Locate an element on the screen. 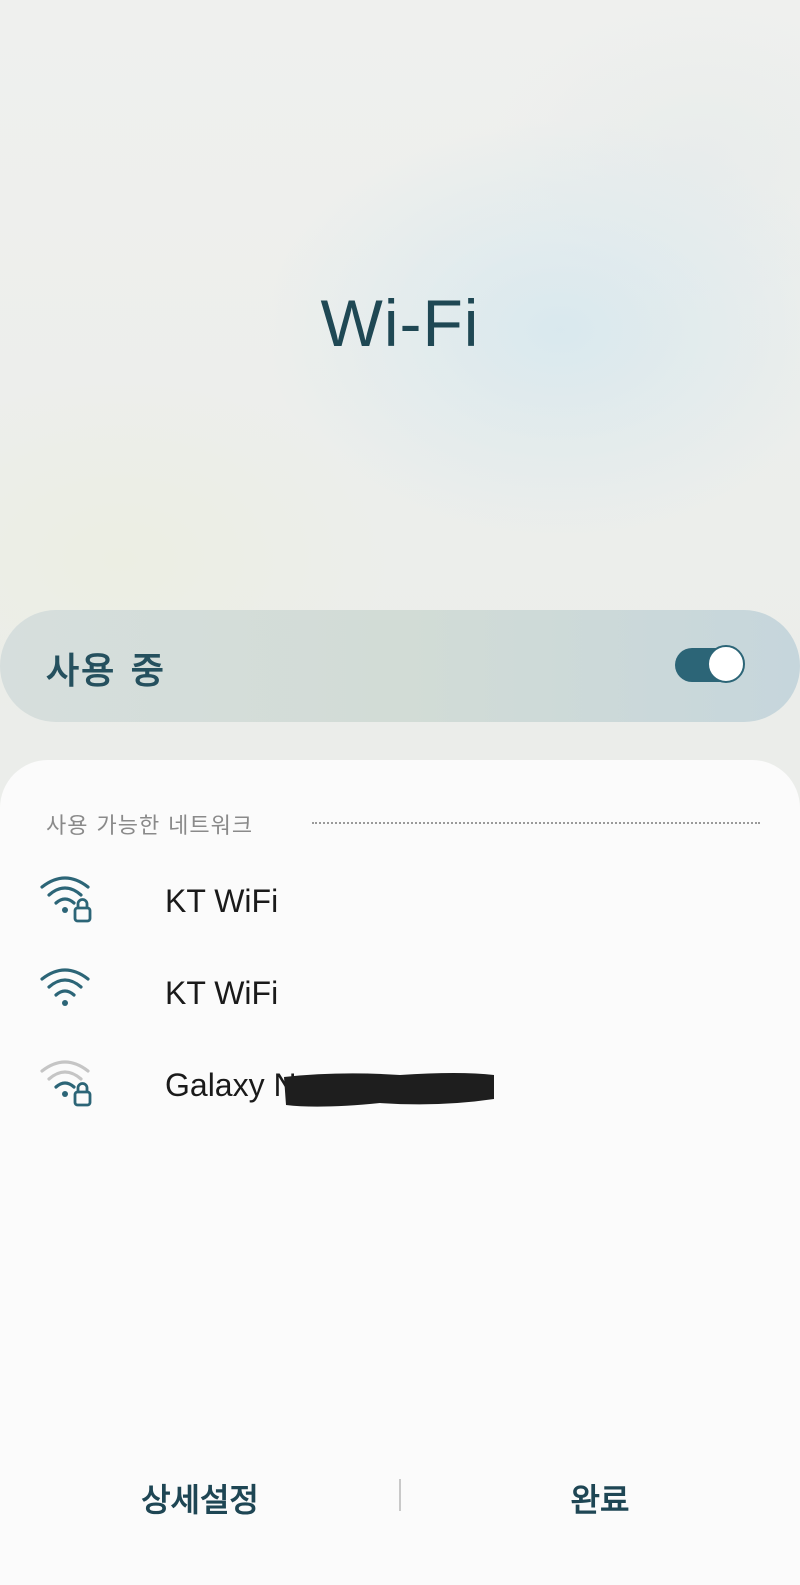 Image resolution: width=800 pixels, height=1585 pixels. page-title: Wi-Fi is located at coordinates (400, 323).